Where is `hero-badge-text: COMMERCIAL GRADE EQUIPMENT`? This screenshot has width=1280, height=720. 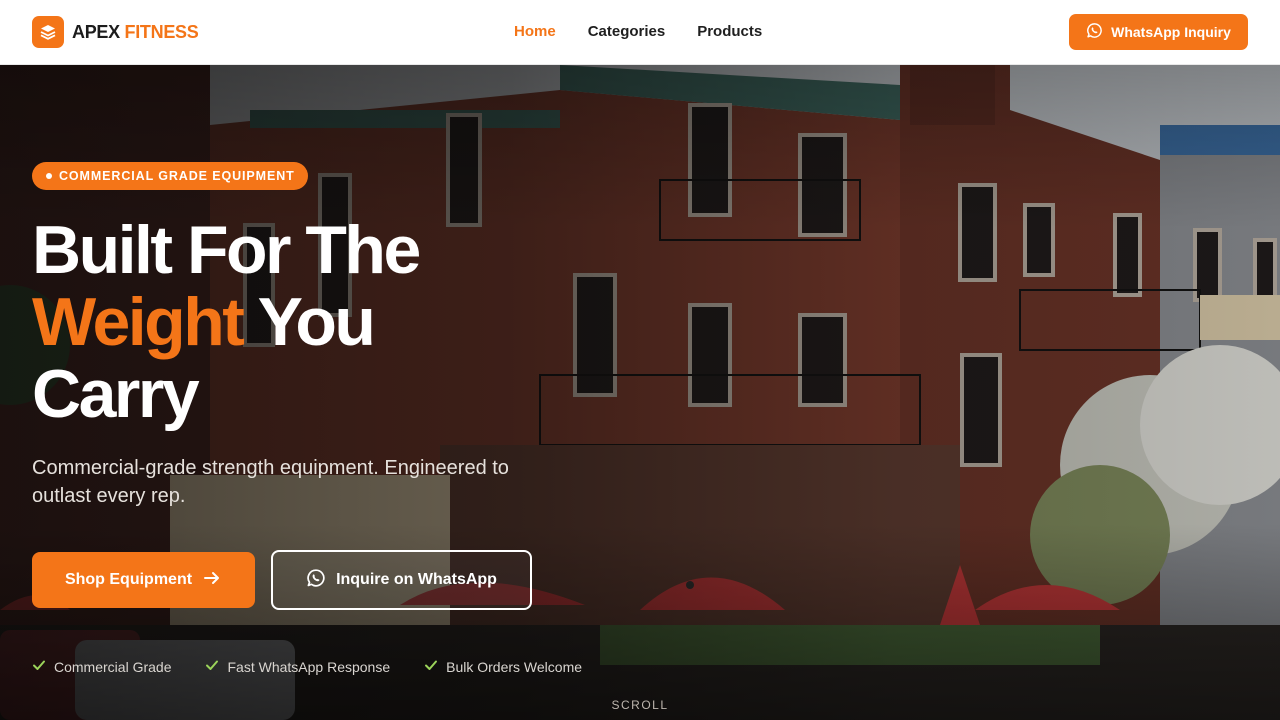
hero-badge-text: COMMERCIAL GRADE EQUIPMENT is located at coordinates (177, 176).